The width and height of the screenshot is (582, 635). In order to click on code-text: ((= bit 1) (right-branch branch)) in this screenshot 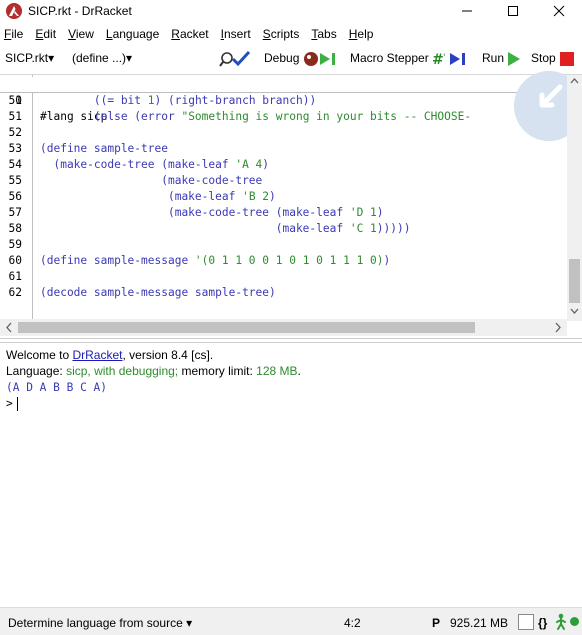, I will do `click(178, 100)`.